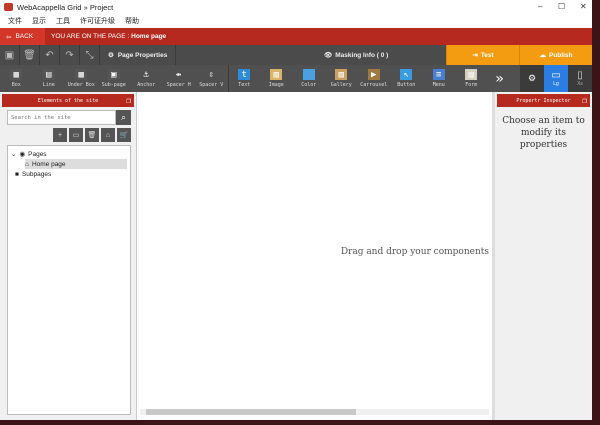 This screenshot has height=425, width=600. What do you see at coordinates (10, 55) in the screenshot?
I see `save-icon: ▣` at bounding box center [10, 55].